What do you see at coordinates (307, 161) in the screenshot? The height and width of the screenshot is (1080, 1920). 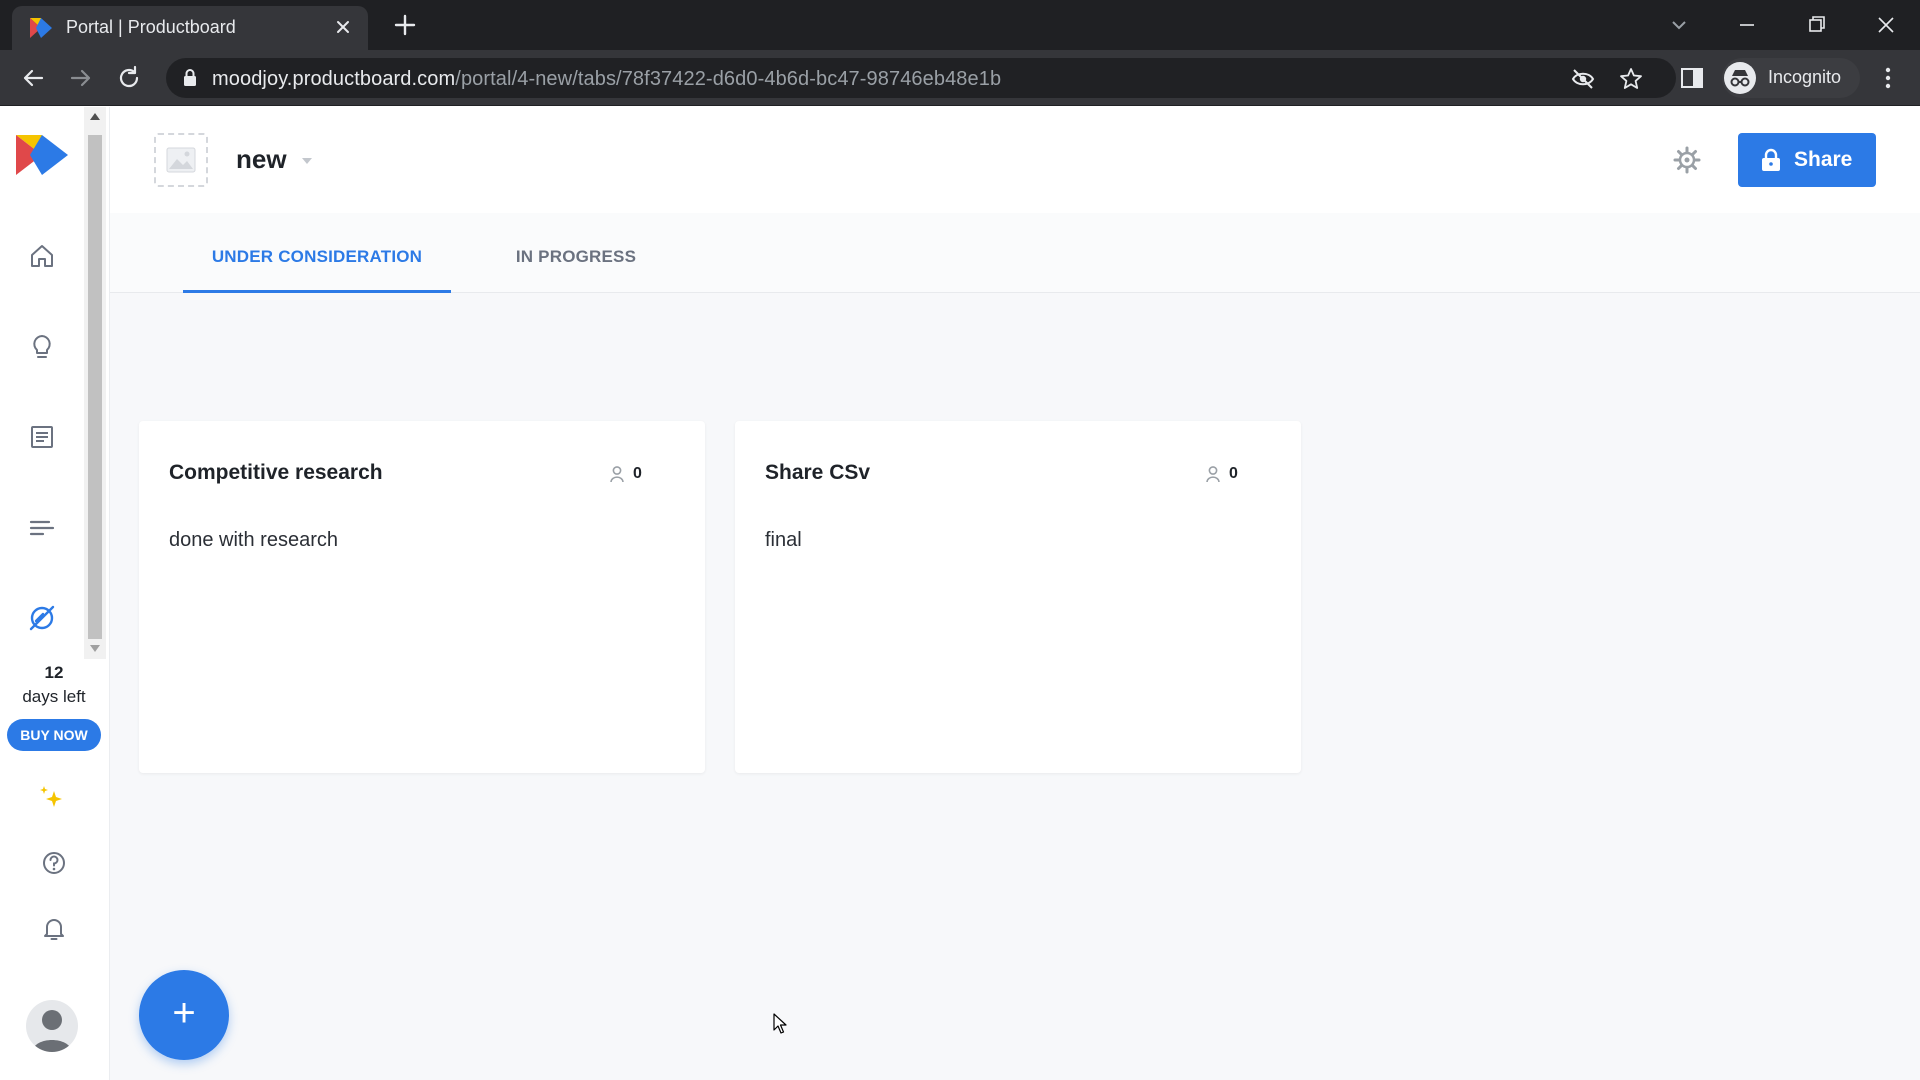 I see `portal-dropdown-caret-icon` at bounding box center [307, 161].